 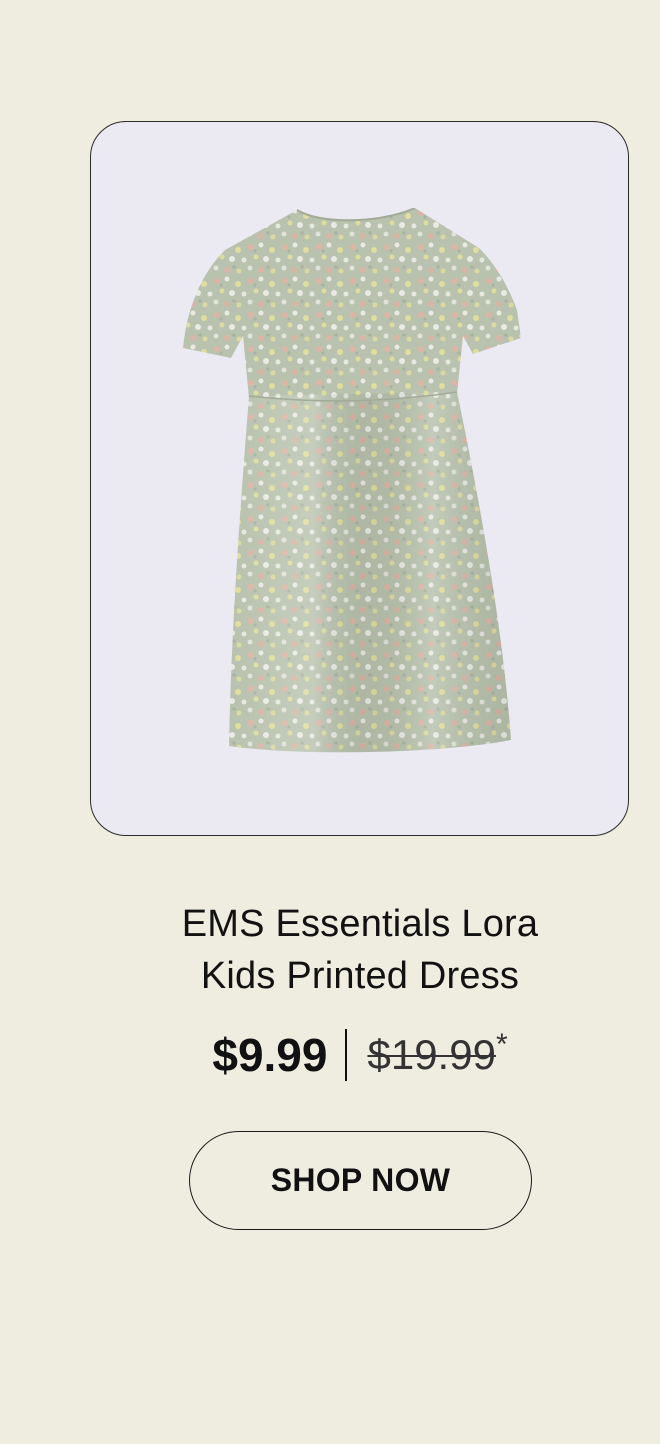 I want to click on product-title-line-1: EMS Essentials Lora, so click(x=360, y=924).